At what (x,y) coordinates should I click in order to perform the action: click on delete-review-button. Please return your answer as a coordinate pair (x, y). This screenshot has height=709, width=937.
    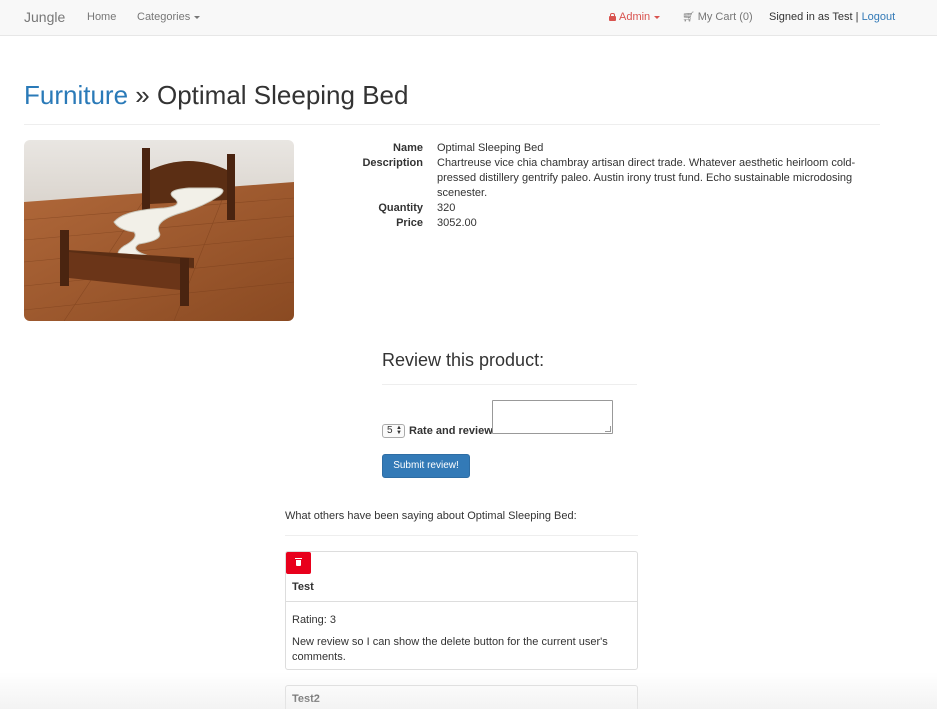
    Looking at the image, I should click on (298, 563).